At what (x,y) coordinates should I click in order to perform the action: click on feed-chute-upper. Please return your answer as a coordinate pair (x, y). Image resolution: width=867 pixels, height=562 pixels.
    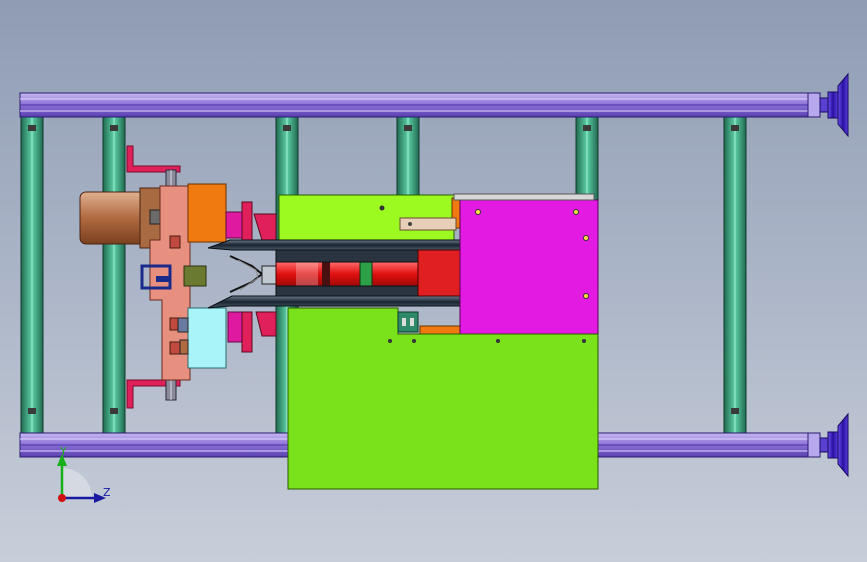
    Looking at the image, I should click on (335, 245).